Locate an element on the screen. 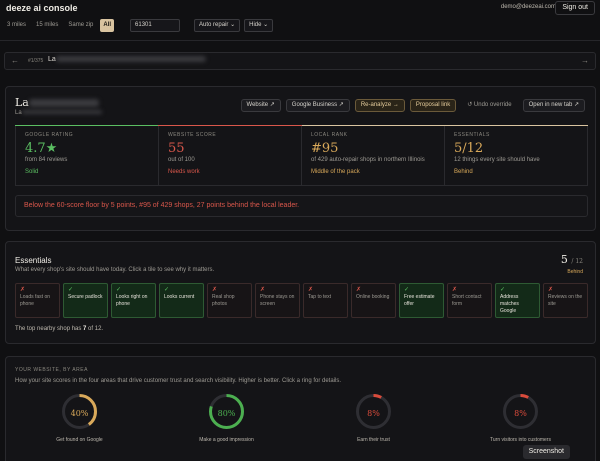  metric-card: GOOGLE RATING 4.7★ from 84 reviews Solid is located at coordinates (87, 155).